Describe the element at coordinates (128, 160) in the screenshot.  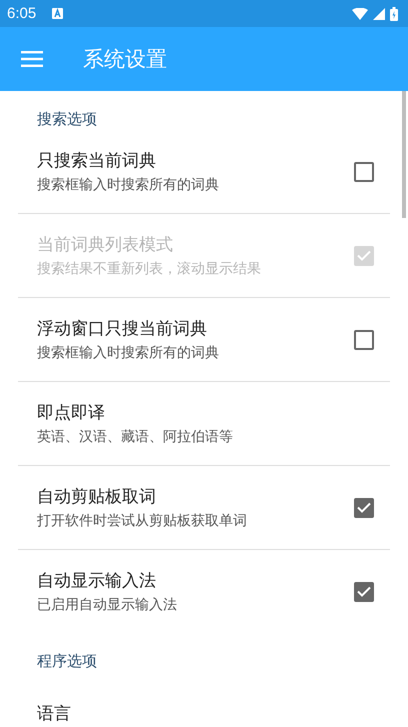
I see `item-title: 只搜索当前词典` at that location.